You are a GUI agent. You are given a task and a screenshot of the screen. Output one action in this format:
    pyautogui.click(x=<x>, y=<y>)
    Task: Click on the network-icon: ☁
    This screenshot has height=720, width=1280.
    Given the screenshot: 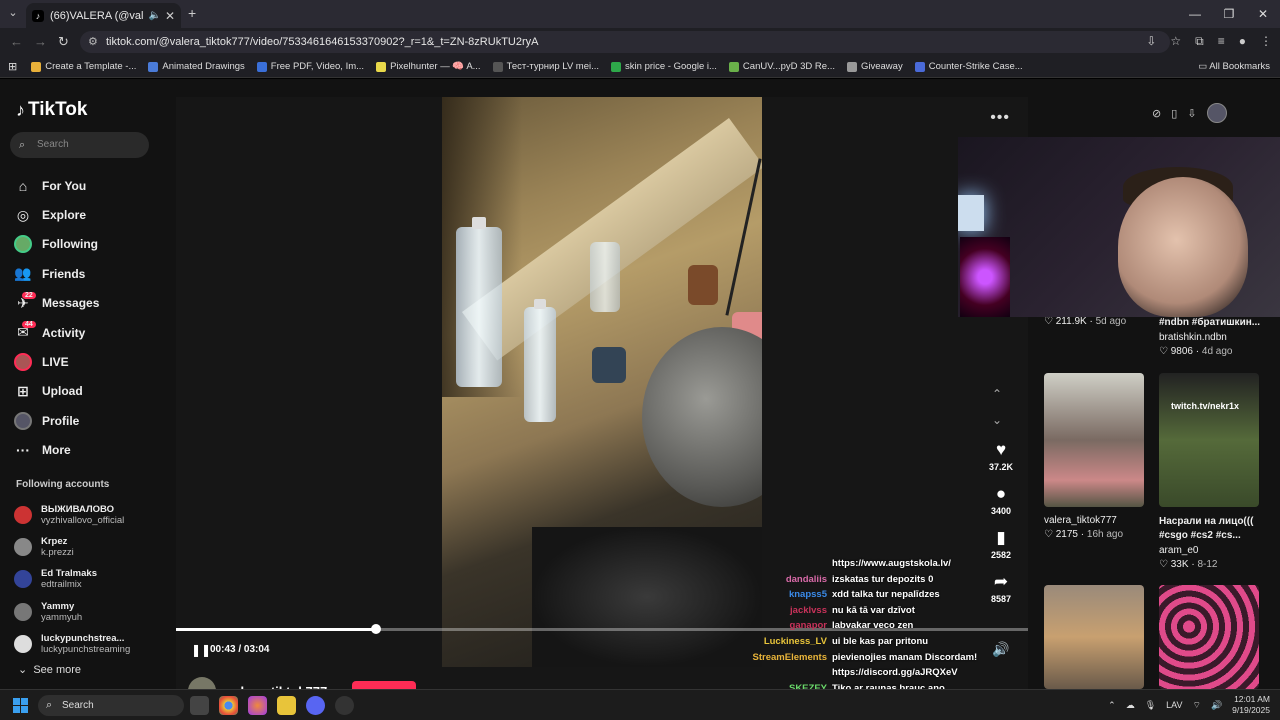 What is the action you would take?
    pyautogui.click(x=1130, y=705)
    